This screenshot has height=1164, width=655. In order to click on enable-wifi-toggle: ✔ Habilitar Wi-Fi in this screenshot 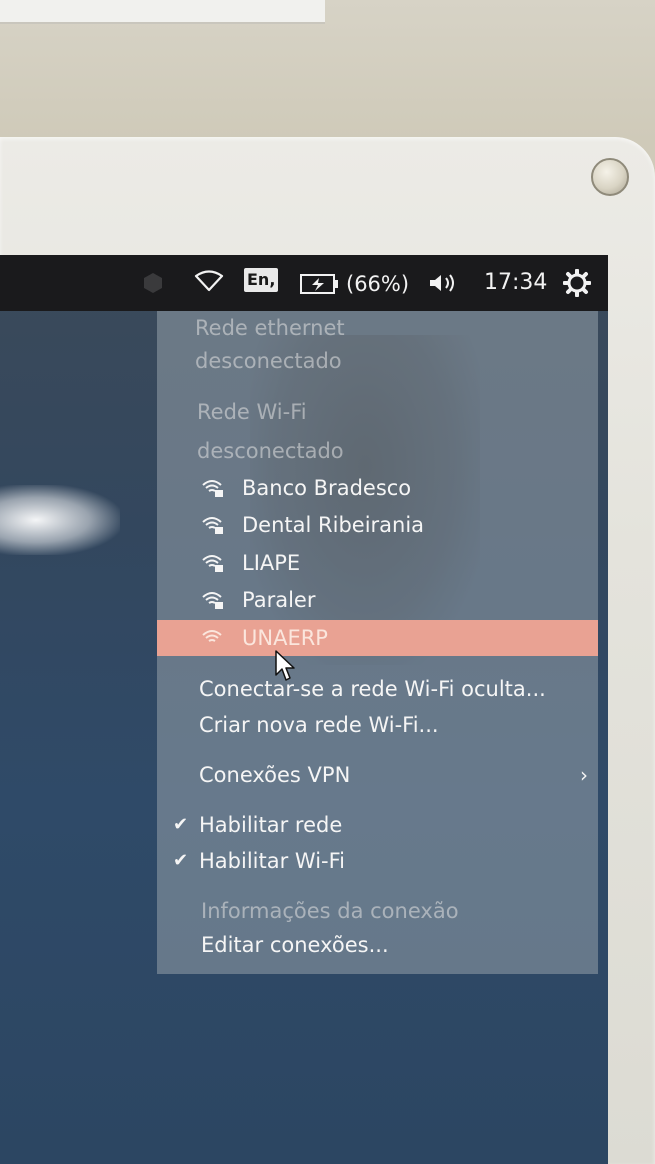, I will do `click(377, 861)`.